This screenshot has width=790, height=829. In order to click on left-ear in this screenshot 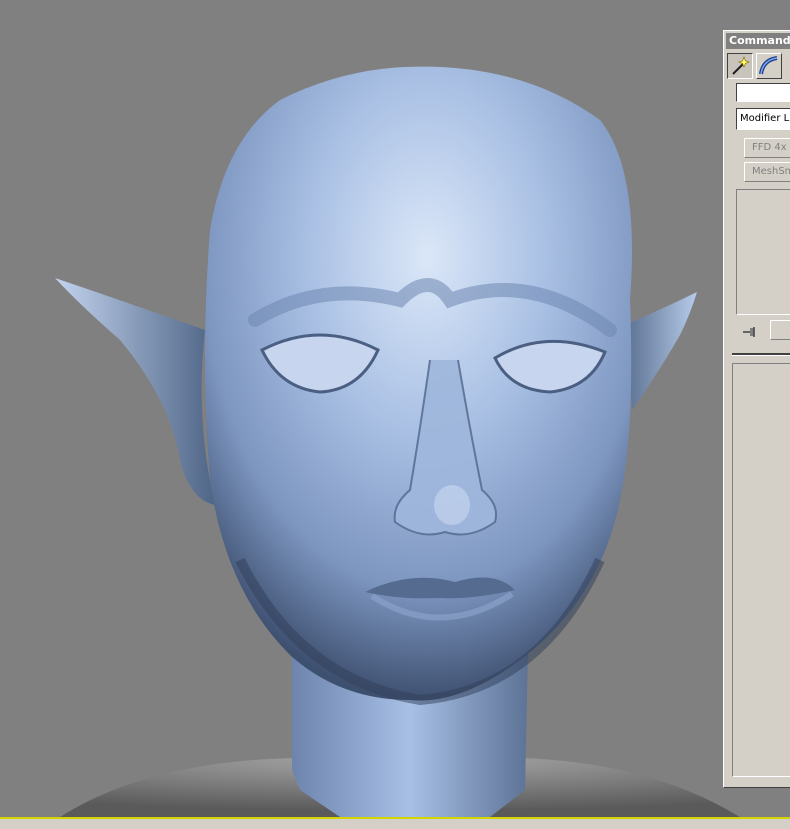, I will do `click(135, 391)`.